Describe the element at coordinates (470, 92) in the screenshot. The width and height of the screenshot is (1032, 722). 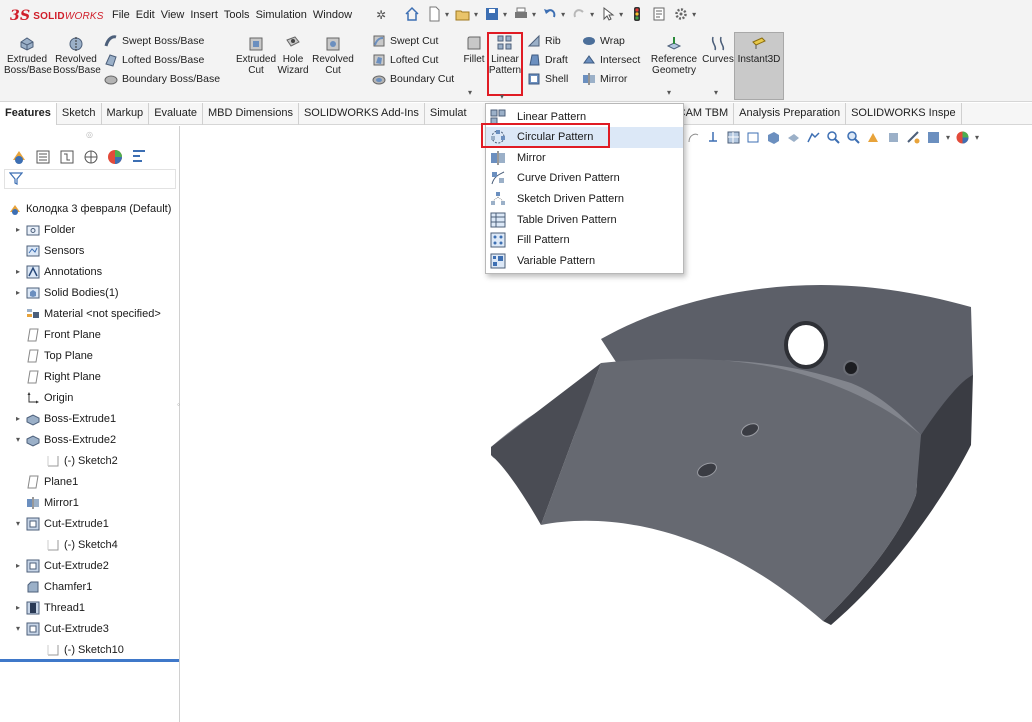
I see `fillet-dropdown-icon: ▾` at that location.